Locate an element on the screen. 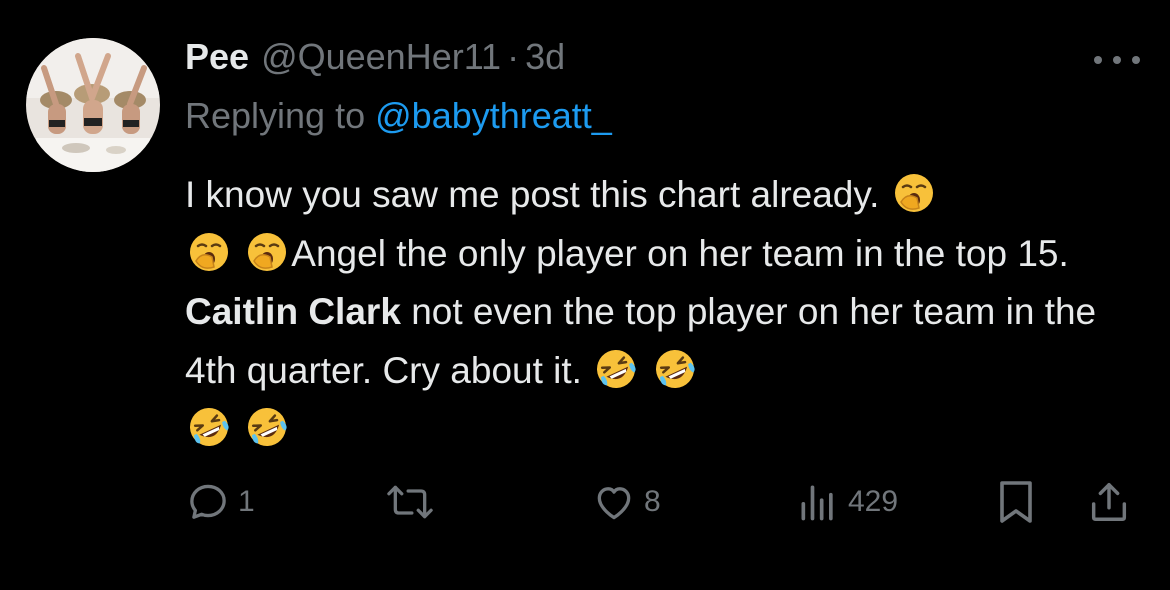 The image size is (1170, 590). replying-to-mention: @babythreatt_ is located at coordinates (493, 115).